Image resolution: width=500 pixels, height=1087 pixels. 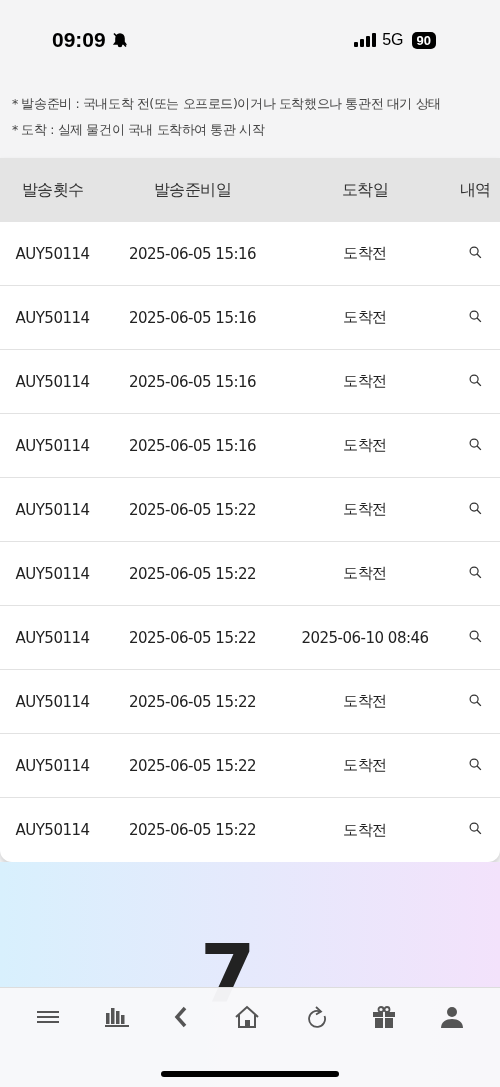 I want to click on bar-chart-icon, so click(x=116, y=1017).